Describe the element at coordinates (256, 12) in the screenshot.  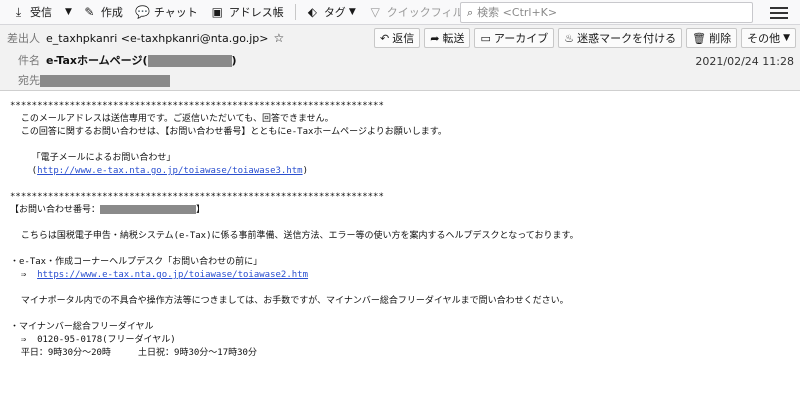
I see `address-book-label: アドレス帳` at that location.